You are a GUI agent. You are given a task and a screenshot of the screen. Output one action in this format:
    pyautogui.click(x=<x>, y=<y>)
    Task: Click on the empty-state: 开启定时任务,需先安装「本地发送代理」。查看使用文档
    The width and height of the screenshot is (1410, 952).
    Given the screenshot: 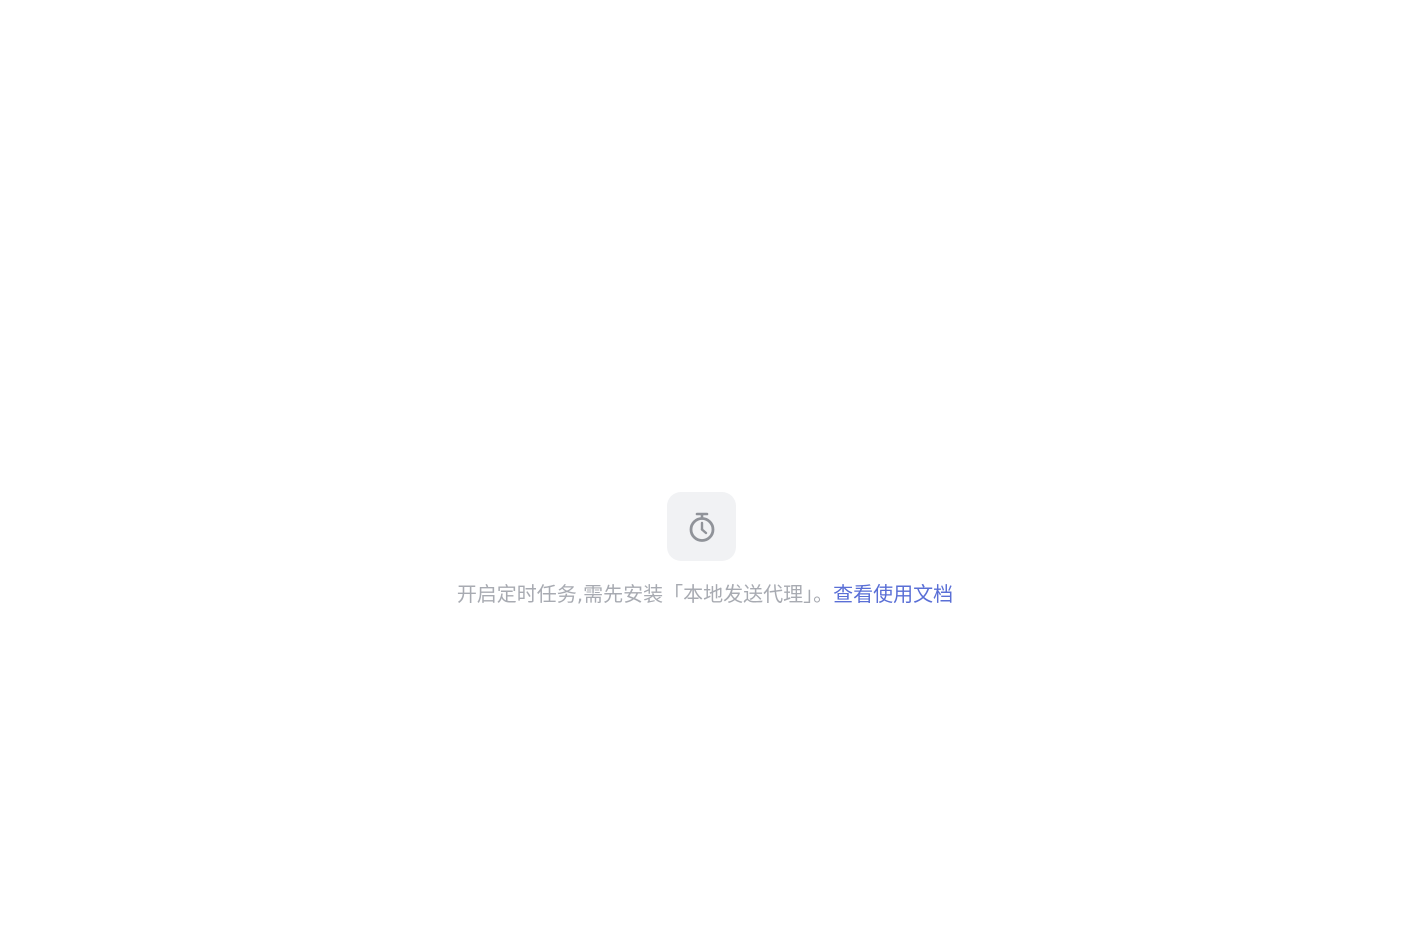 What is the action you would take?
    pyautogui.click(x=705, y=550)
    